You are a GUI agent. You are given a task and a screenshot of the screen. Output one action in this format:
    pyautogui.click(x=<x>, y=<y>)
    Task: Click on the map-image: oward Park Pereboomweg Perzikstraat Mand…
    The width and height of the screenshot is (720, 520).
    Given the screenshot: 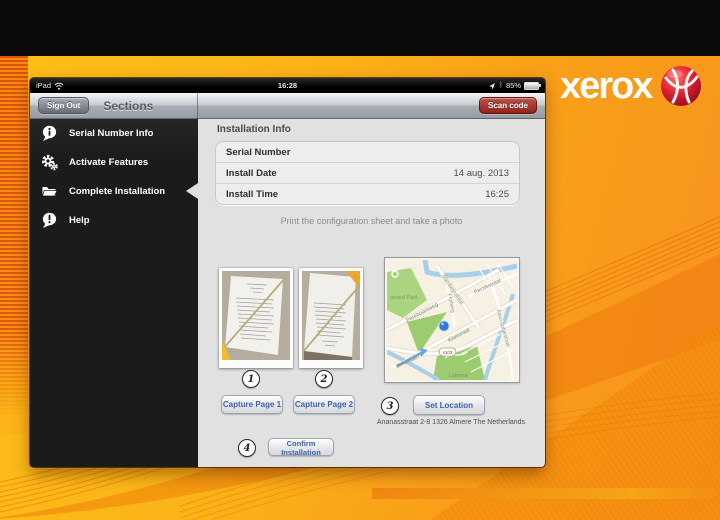 What is the action you would take?
    pyautogui.click(x=452, y=320)
    